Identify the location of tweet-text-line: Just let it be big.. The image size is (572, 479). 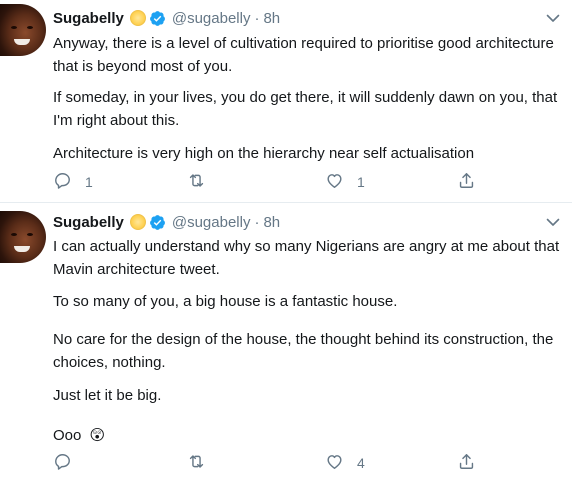
(107, 395).